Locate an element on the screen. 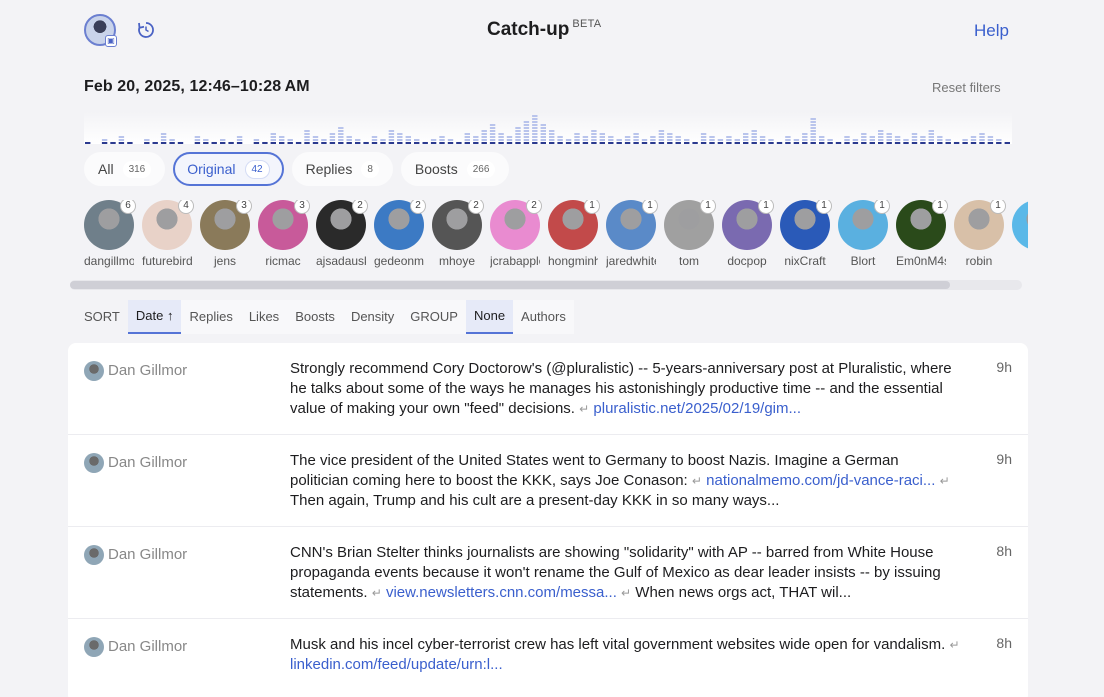 This screenshot has height=697, width=1104. filter-label: All is located at coordinates (106, 169).